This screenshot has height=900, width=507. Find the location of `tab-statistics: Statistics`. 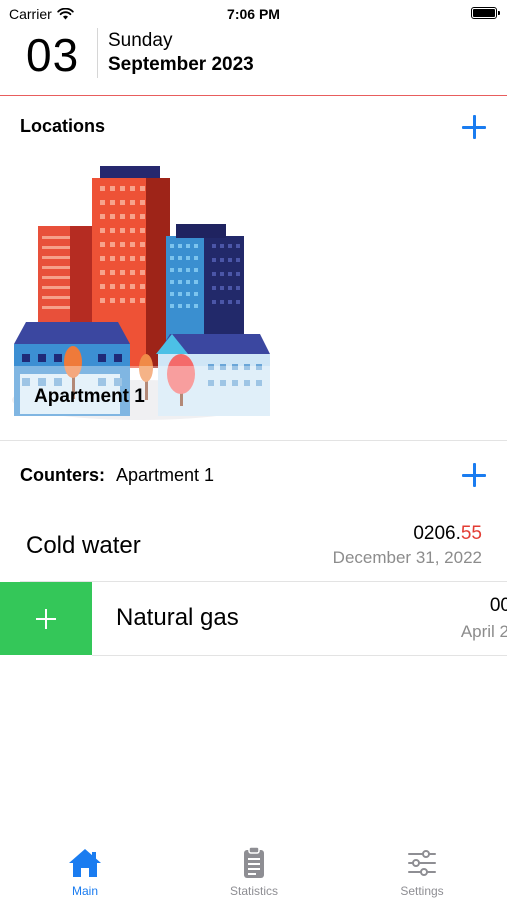

tab-statistics: Statistics is located at coordinates (254, 872).